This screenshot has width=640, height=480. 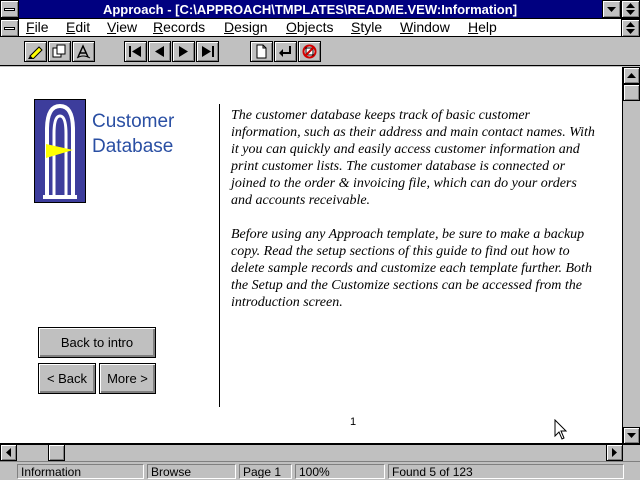 What do you see at coordinates (9, 9) in the screenshot?
I see `system-menu-button` at bounding box center [9, 9].